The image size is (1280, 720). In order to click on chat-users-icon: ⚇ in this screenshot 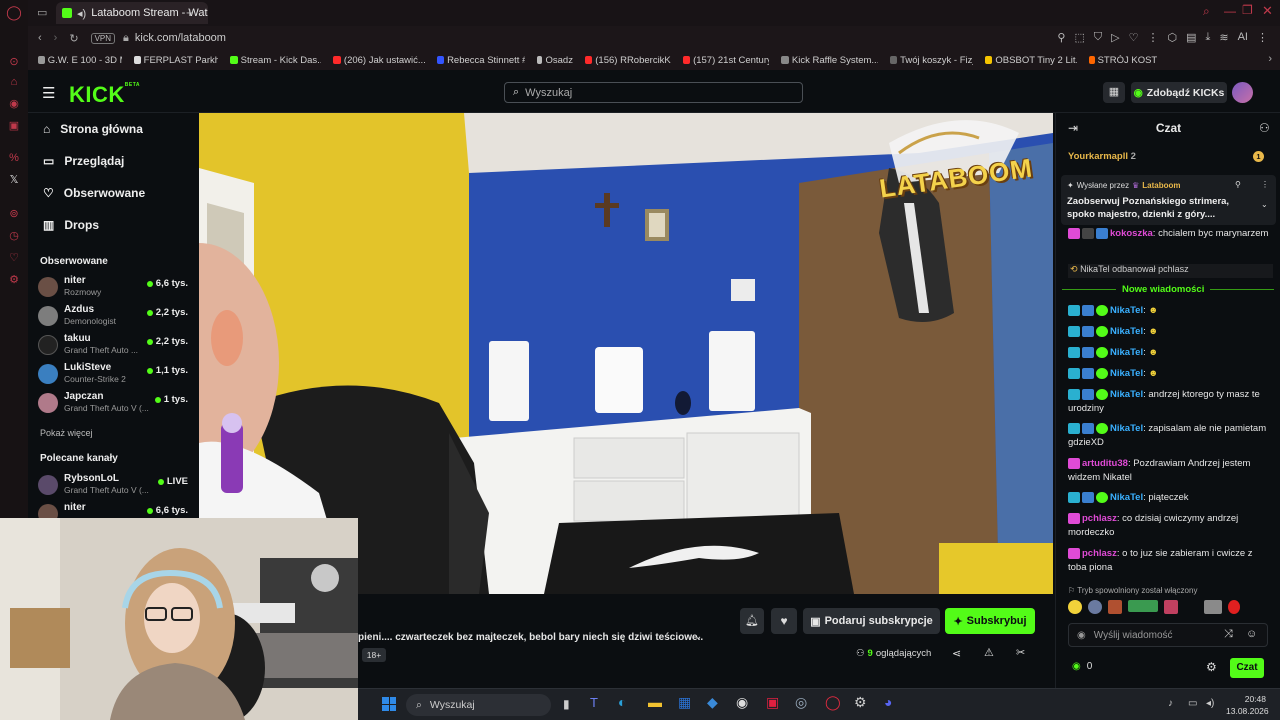, I will do `click(1264, 128)`.